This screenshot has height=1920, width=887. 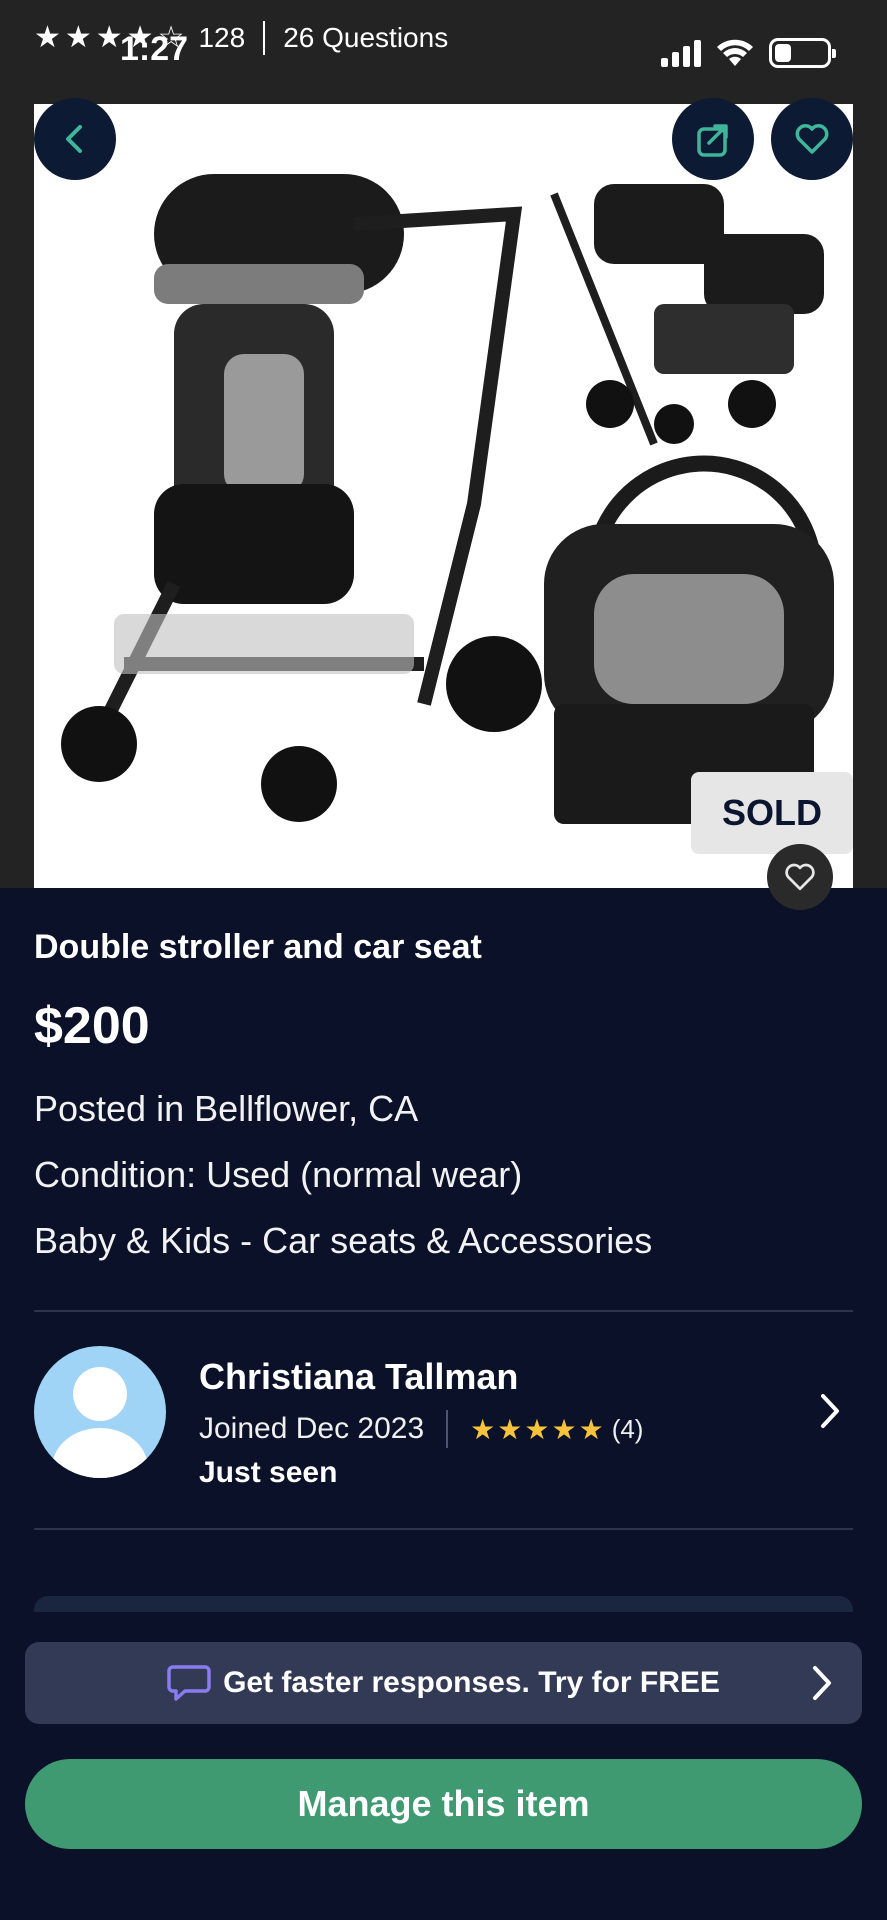 I want to click on seller-info-separator, so click(x=447, y=1429).